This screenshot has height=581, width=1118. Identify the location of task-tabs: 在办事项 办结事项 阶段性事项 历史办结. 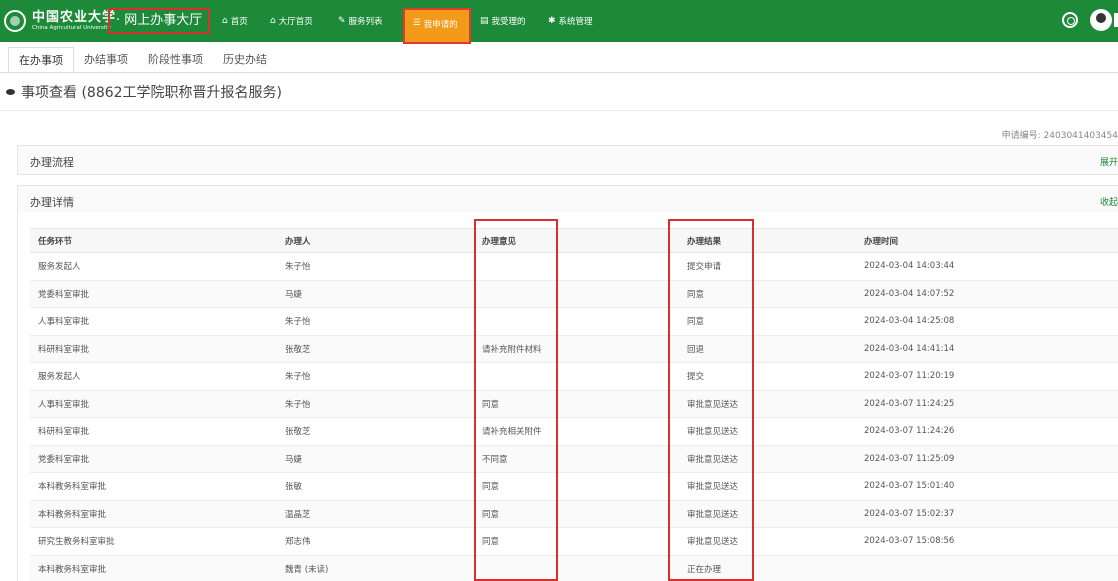
(559, 60).